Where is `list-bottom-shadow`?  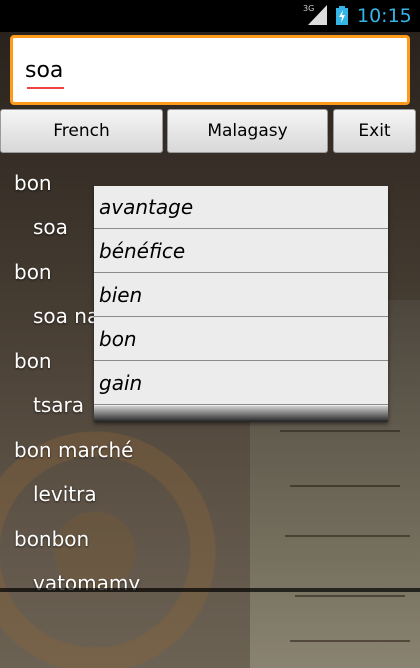 list-bottom-shadow is located at coordinates (210, 590).